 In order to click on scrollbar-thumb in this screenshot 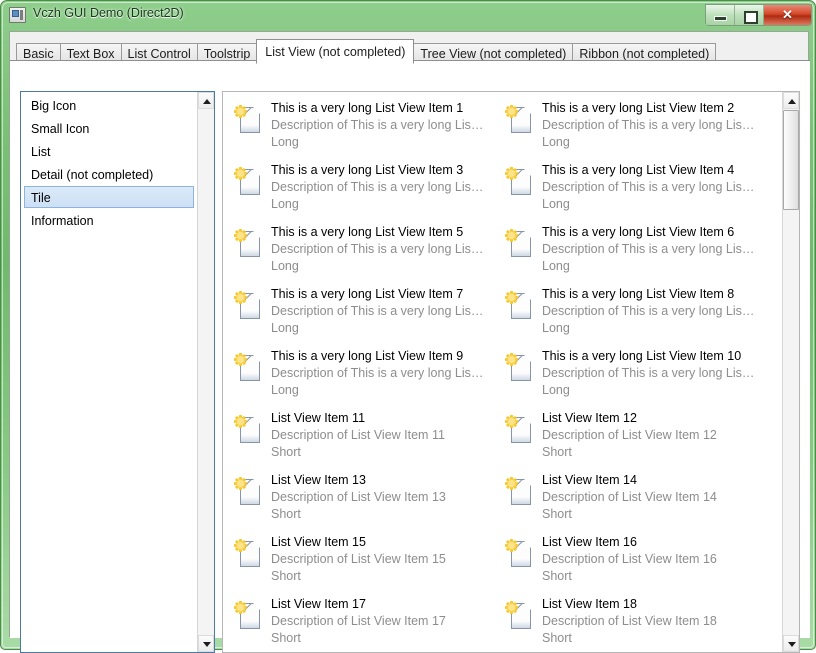, I will do `click(791, 160)`.